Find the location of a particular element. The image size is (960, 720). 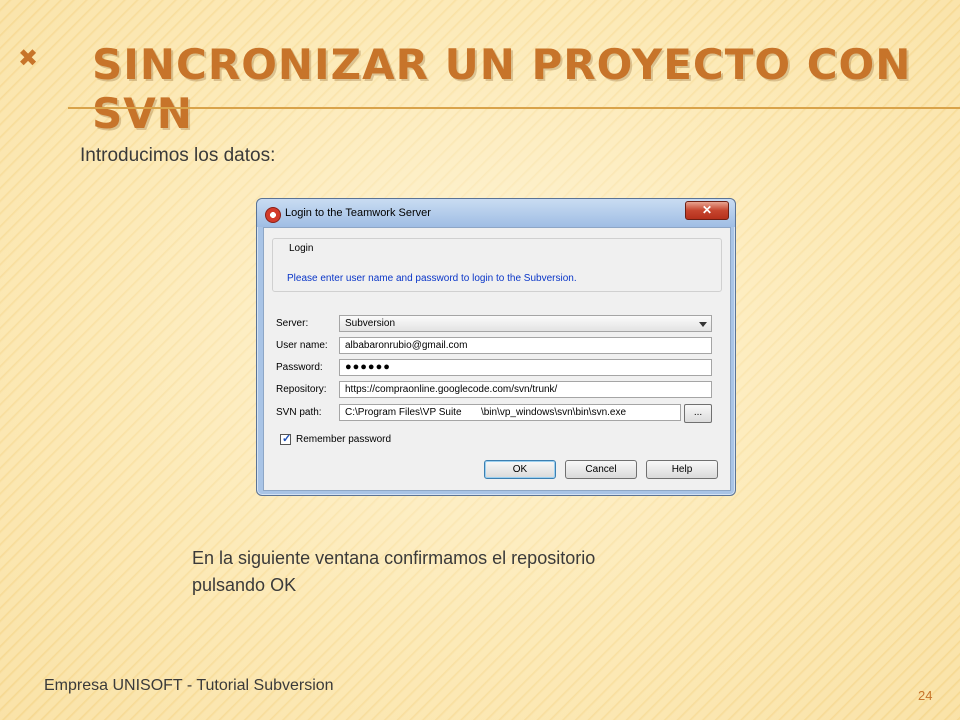

slide-title: SINCRONIZAR UN PROYECTO CON SVN is located at coordinates (502, 89).